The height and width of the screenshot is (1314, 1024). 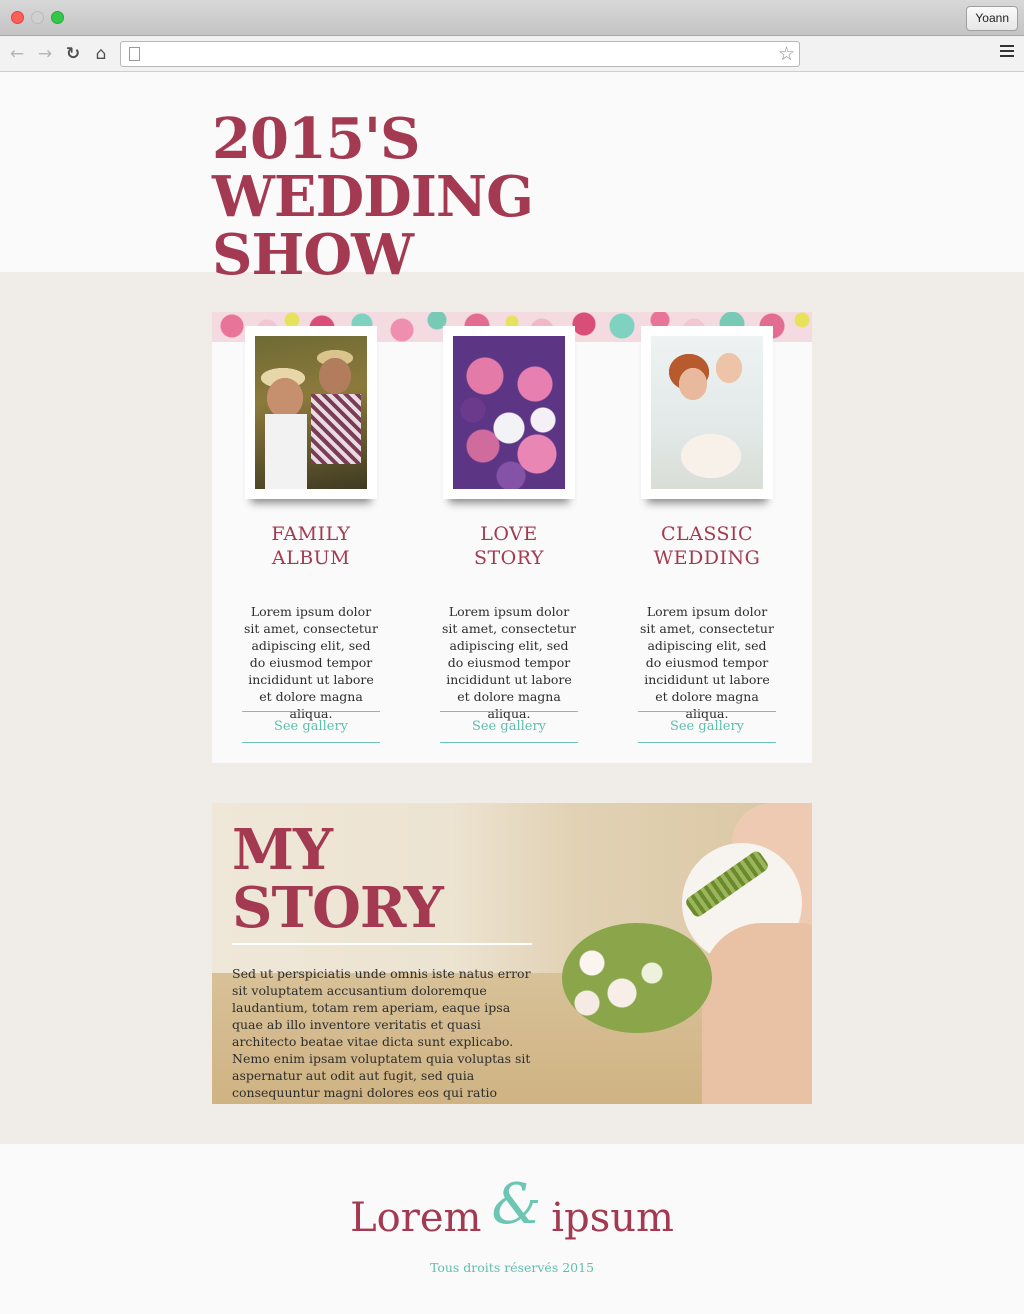 I want to click on divider, so click(x=382, y=944).